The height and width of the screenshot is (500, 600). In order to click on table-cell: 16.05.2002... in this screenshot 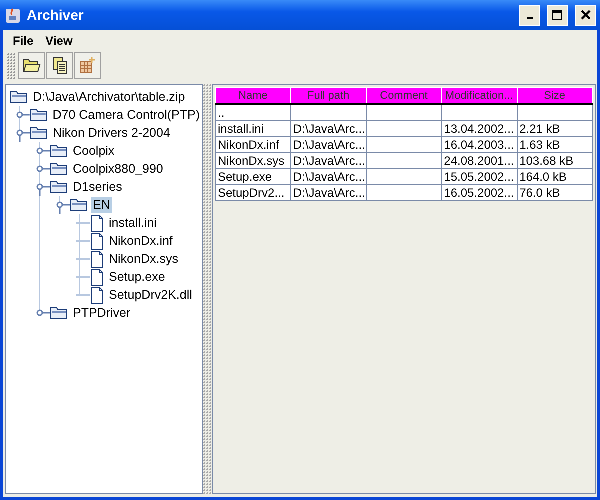, I will do `click(480, 192)`.